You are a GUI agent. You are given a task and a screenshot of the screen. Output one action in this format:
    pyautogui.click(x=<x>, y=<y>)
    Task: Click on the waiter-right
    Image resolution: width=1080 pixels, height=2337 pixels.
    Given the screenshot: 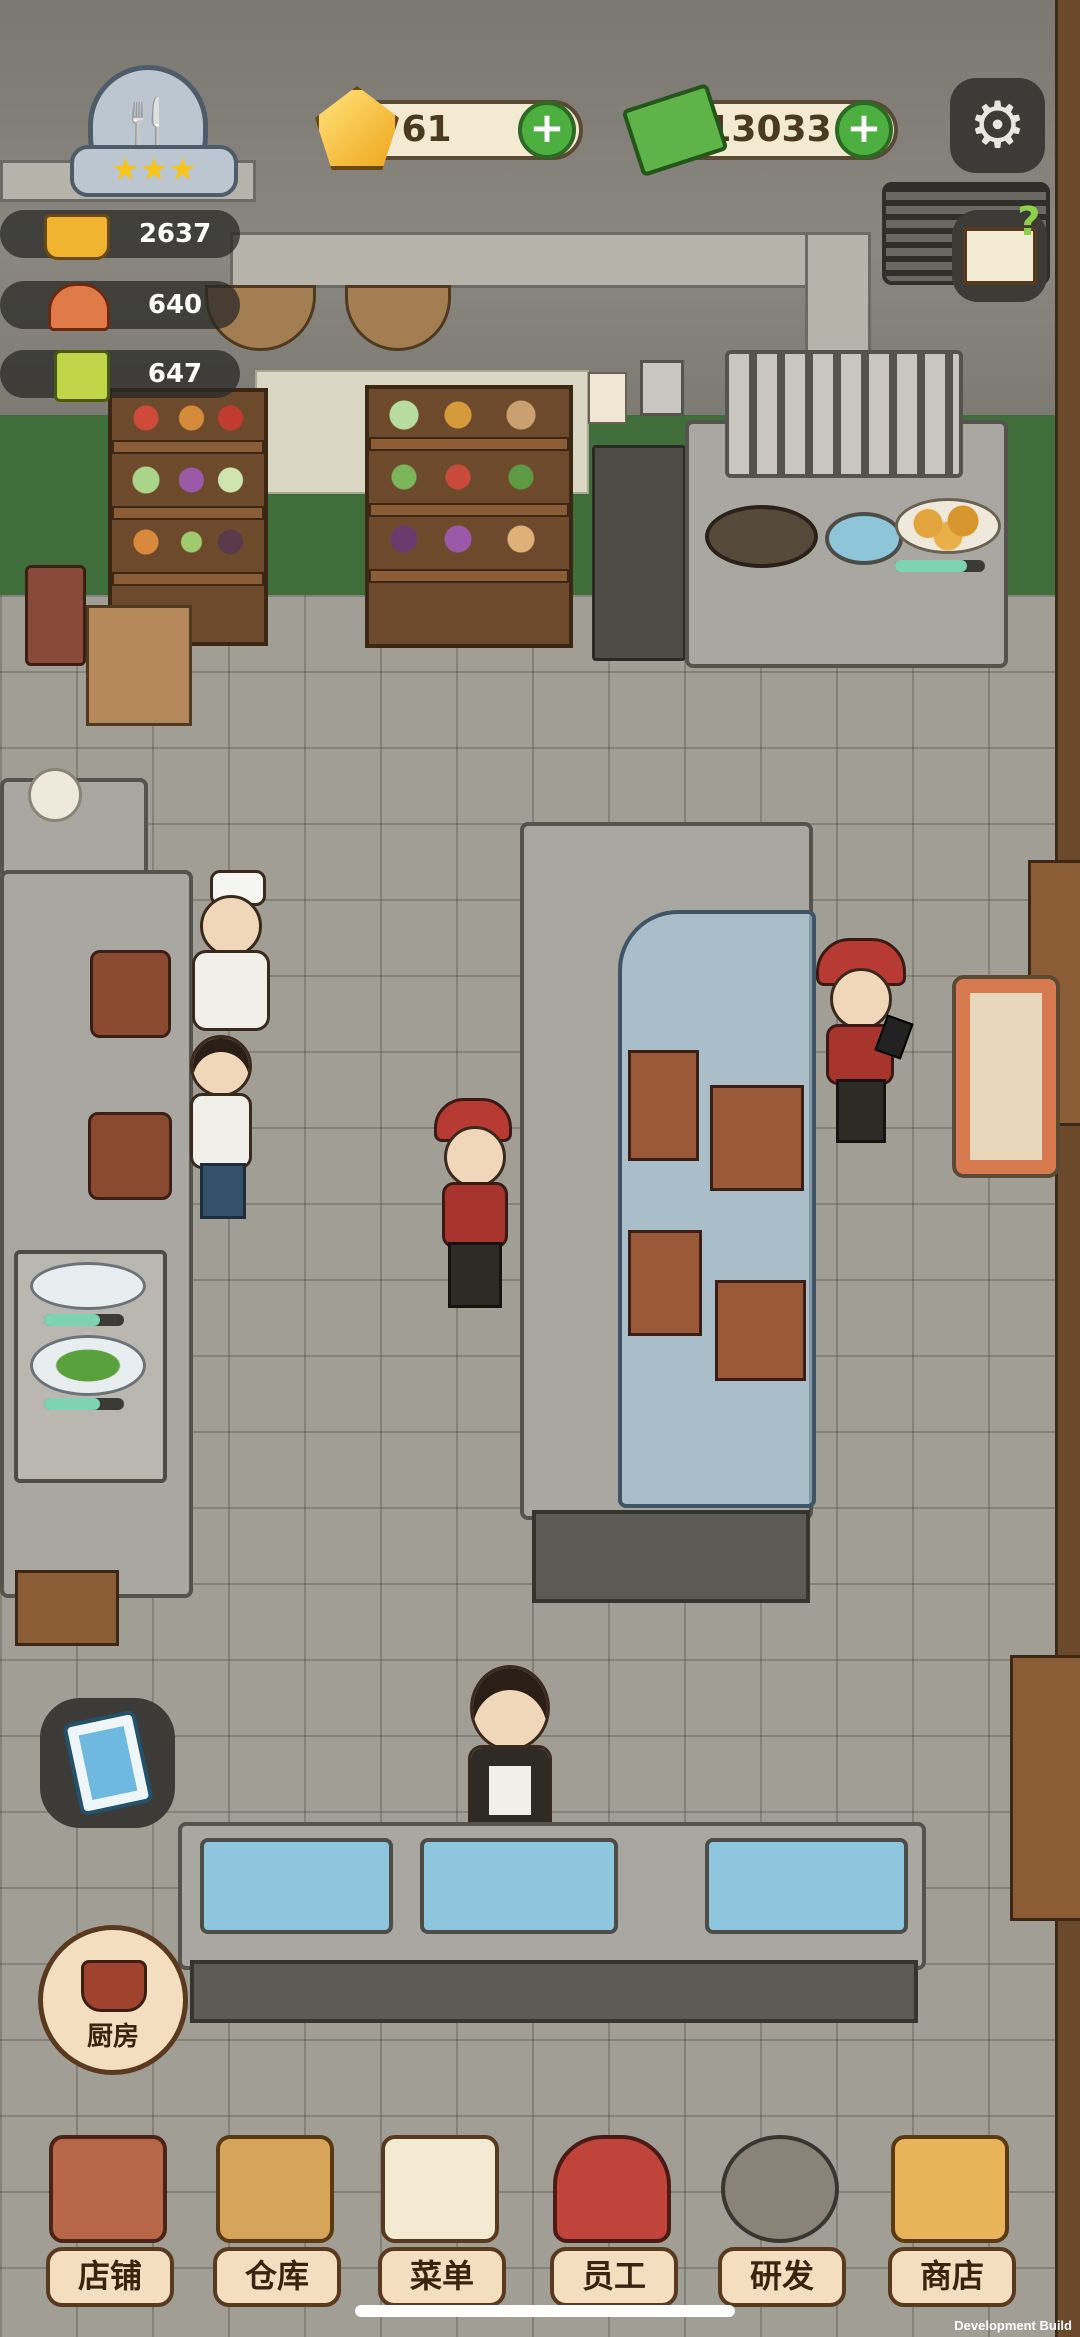 What is the action you would take?
    pyautogui.click(x=863, y=1040)
    